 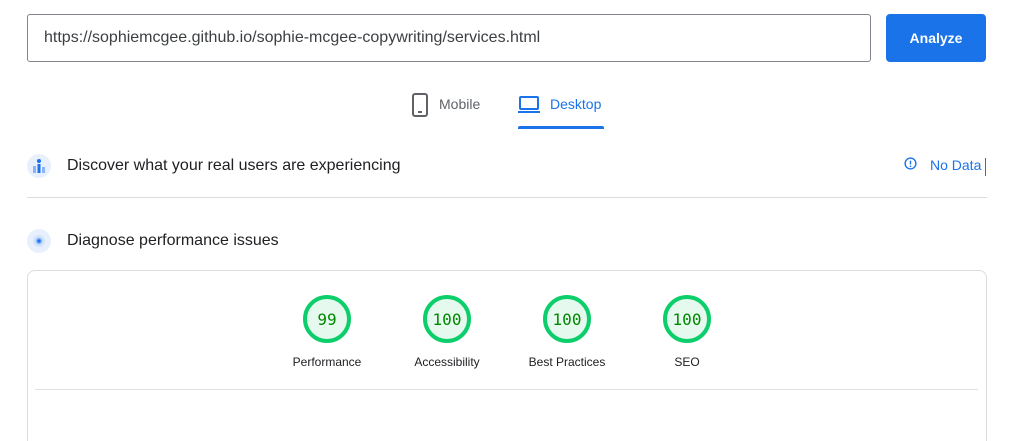 I want to click on gauge-label-seo: SEO, so click(x=687, y=362).